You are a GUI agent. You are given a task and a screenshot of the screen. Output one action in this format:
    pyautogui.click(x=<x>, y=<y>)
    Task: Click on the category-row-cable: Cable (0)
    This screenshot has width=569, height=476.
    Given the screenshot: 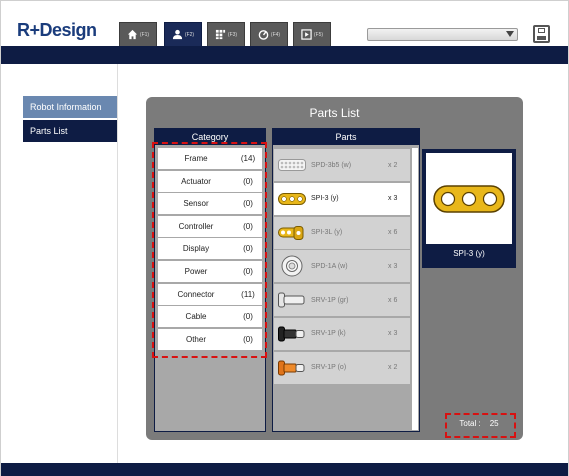 What is the action you would take?
    pyautogui.click(x=210, y=317)
    